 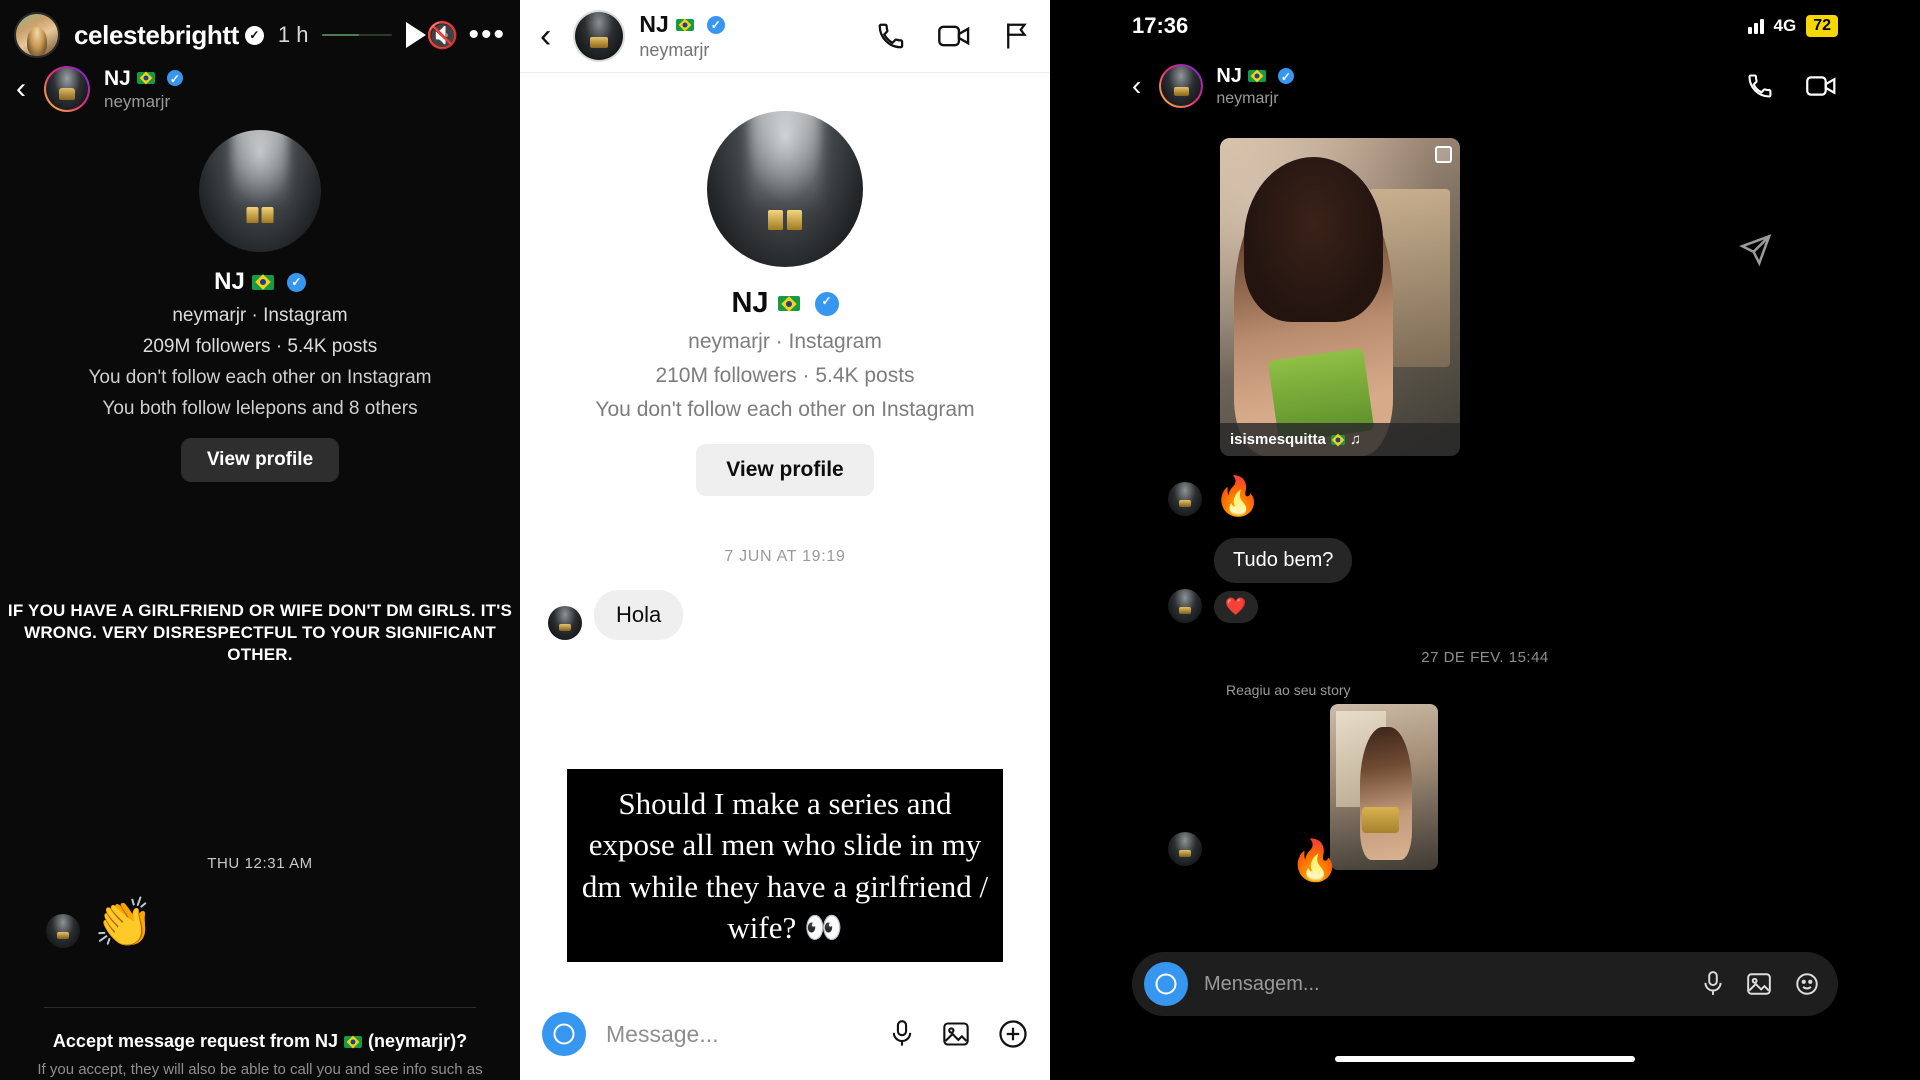 What do you see at coordinates (156, 35) in the screenshot?
I see `story-author-username: celestebrightt` at bounding box center [156, 35].